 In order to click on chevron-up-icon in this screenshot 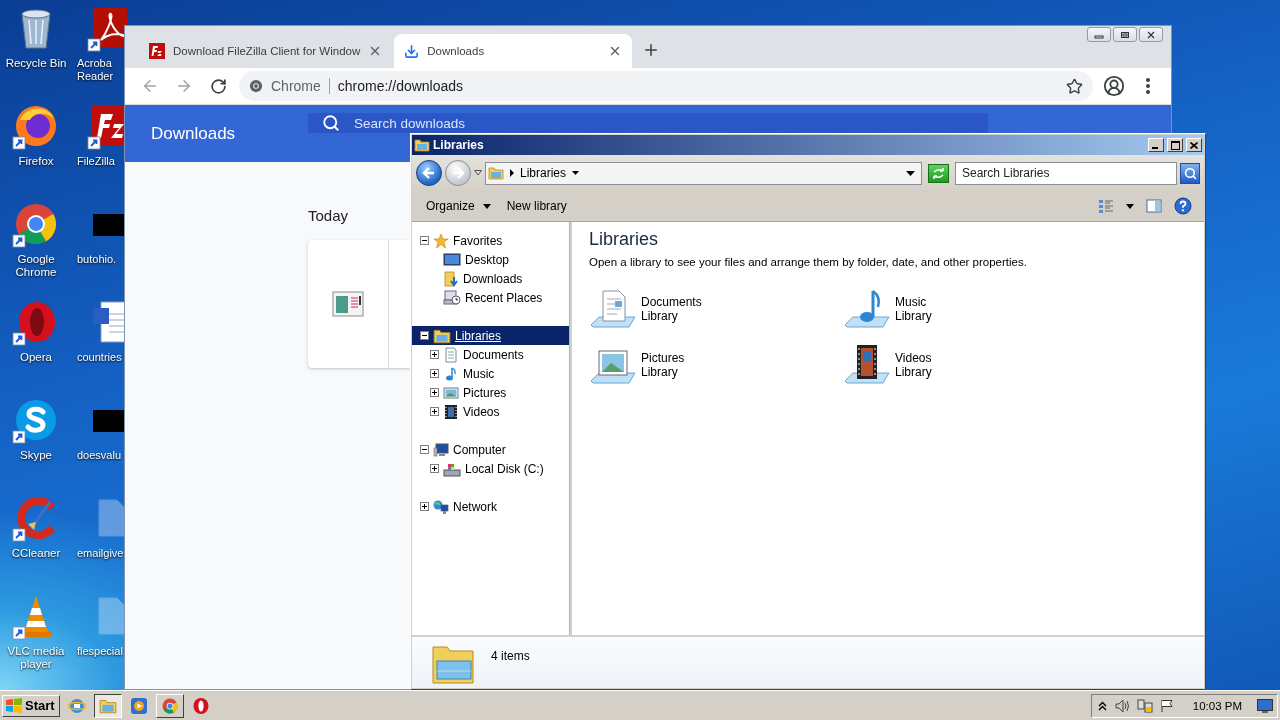, I will do `click(1102, 705)`.